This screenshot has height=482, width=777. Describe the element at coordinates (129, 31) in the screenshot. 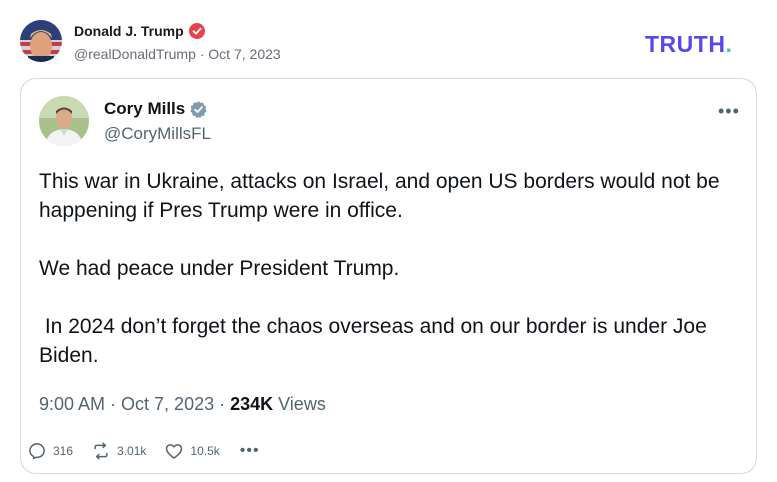

I see `author-name: Donald J. Trump` at that location.